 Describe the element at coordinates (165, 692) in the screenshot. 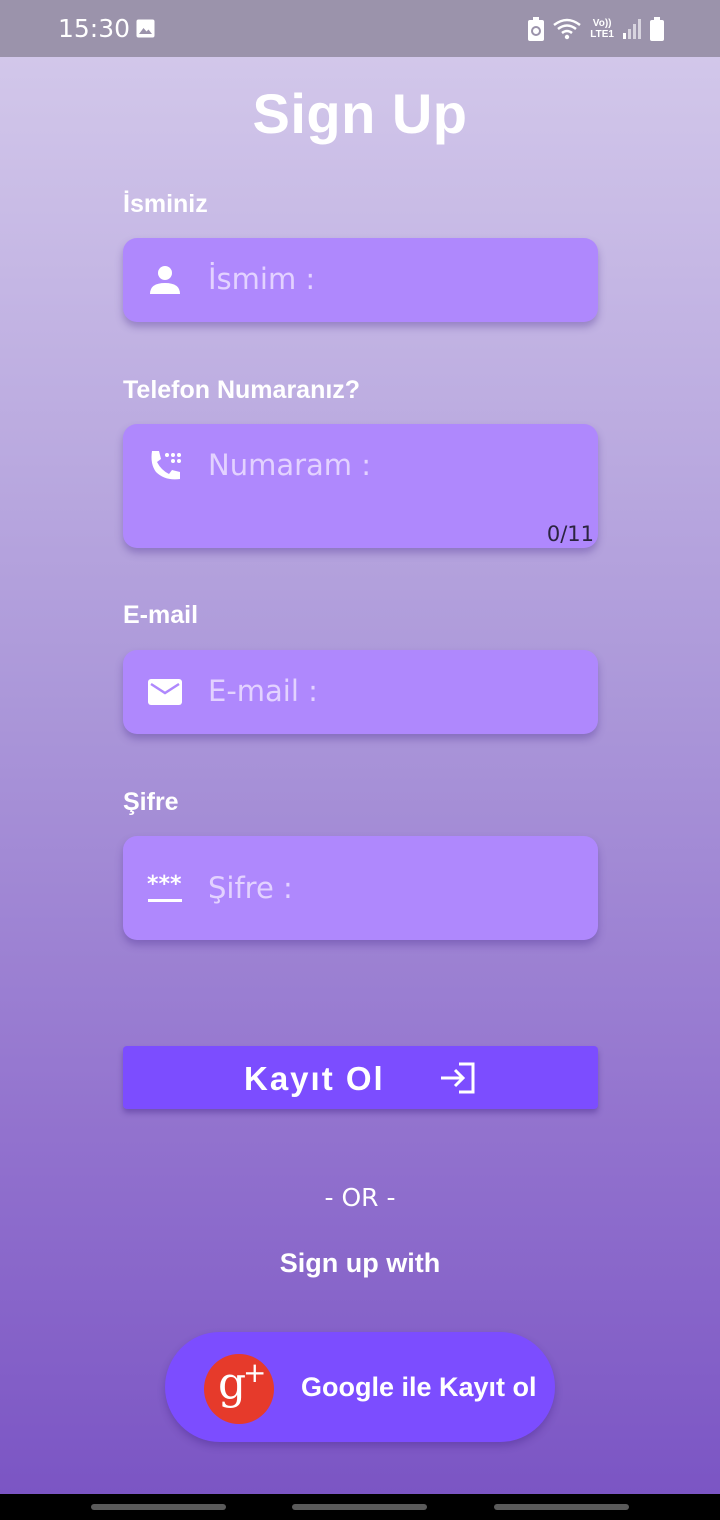

I see `mail-icon` at that location.